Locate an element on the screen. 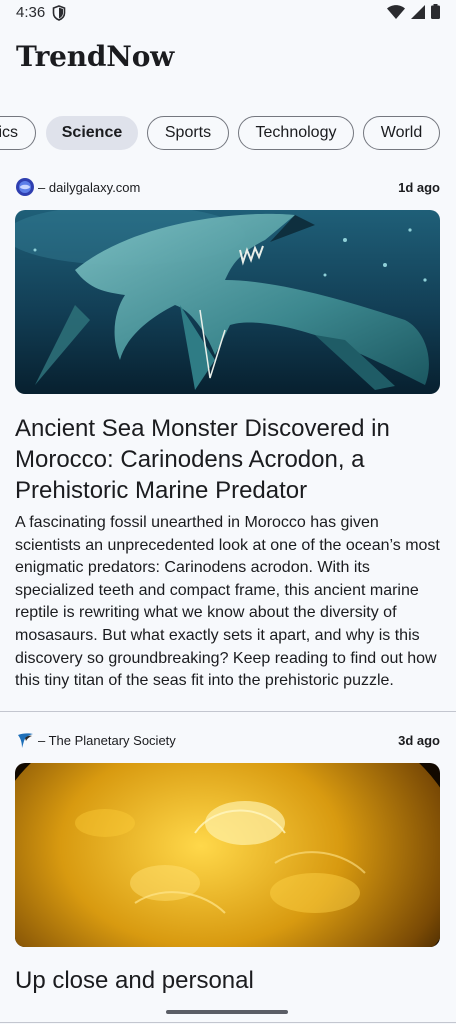  chip-sports: Sports is located at coordinates (188, 133).